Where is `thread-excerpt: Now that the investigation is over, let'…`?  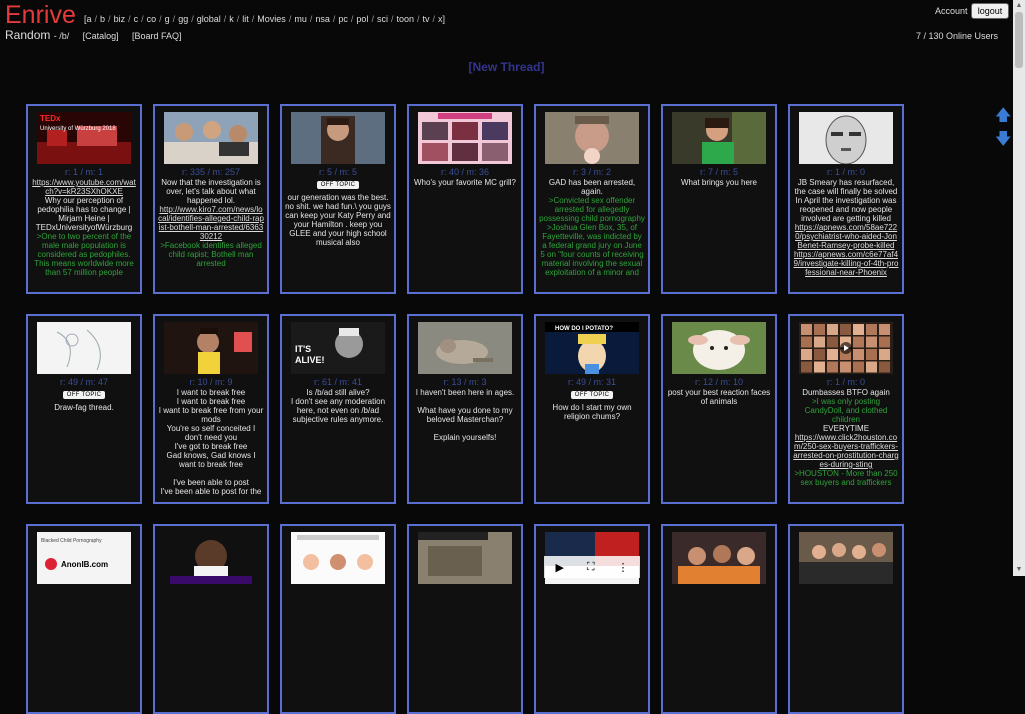 thread-excerpt: Now that the investigation is over, let'… is located at coordinates (211, 223).